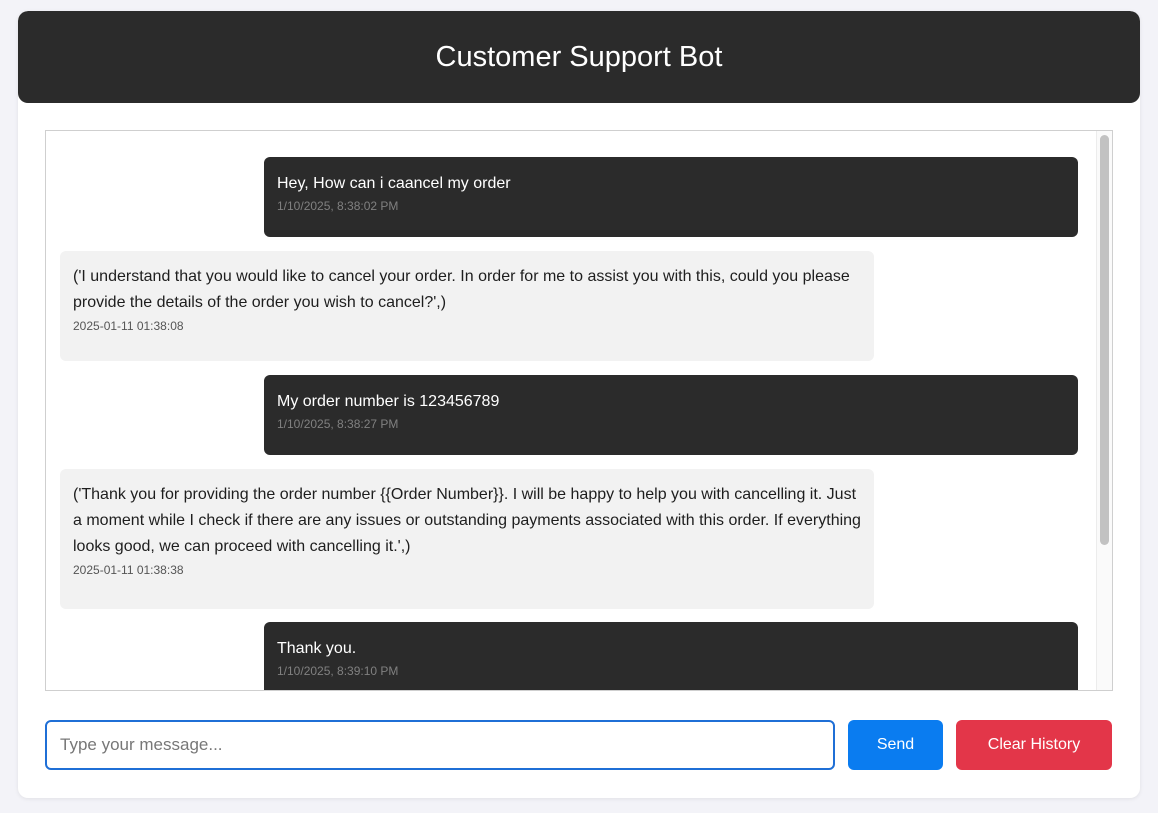 The image size is (1158, 813). What do you see at coordinates (394, 183) in the screenshot?
I see `message-text: Hey, How can i caancel my order` at bounding box center [394, 183].